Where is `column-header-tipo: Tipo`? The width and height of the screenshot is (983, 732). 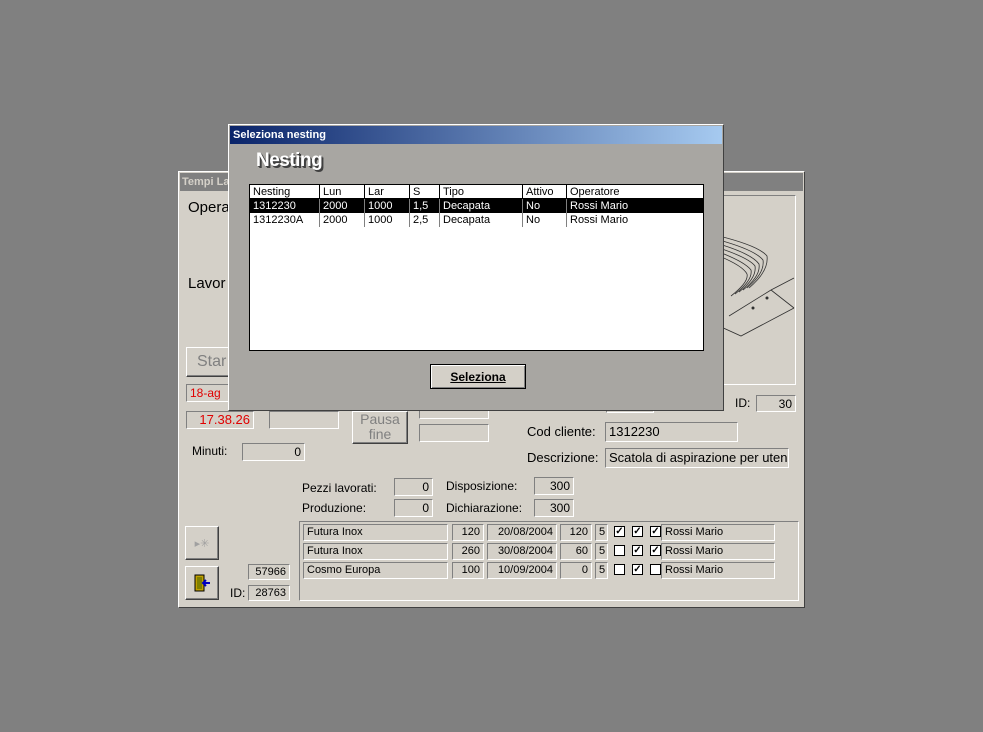
column-header-tipo: Tipo is located at coordinates (481, 192).